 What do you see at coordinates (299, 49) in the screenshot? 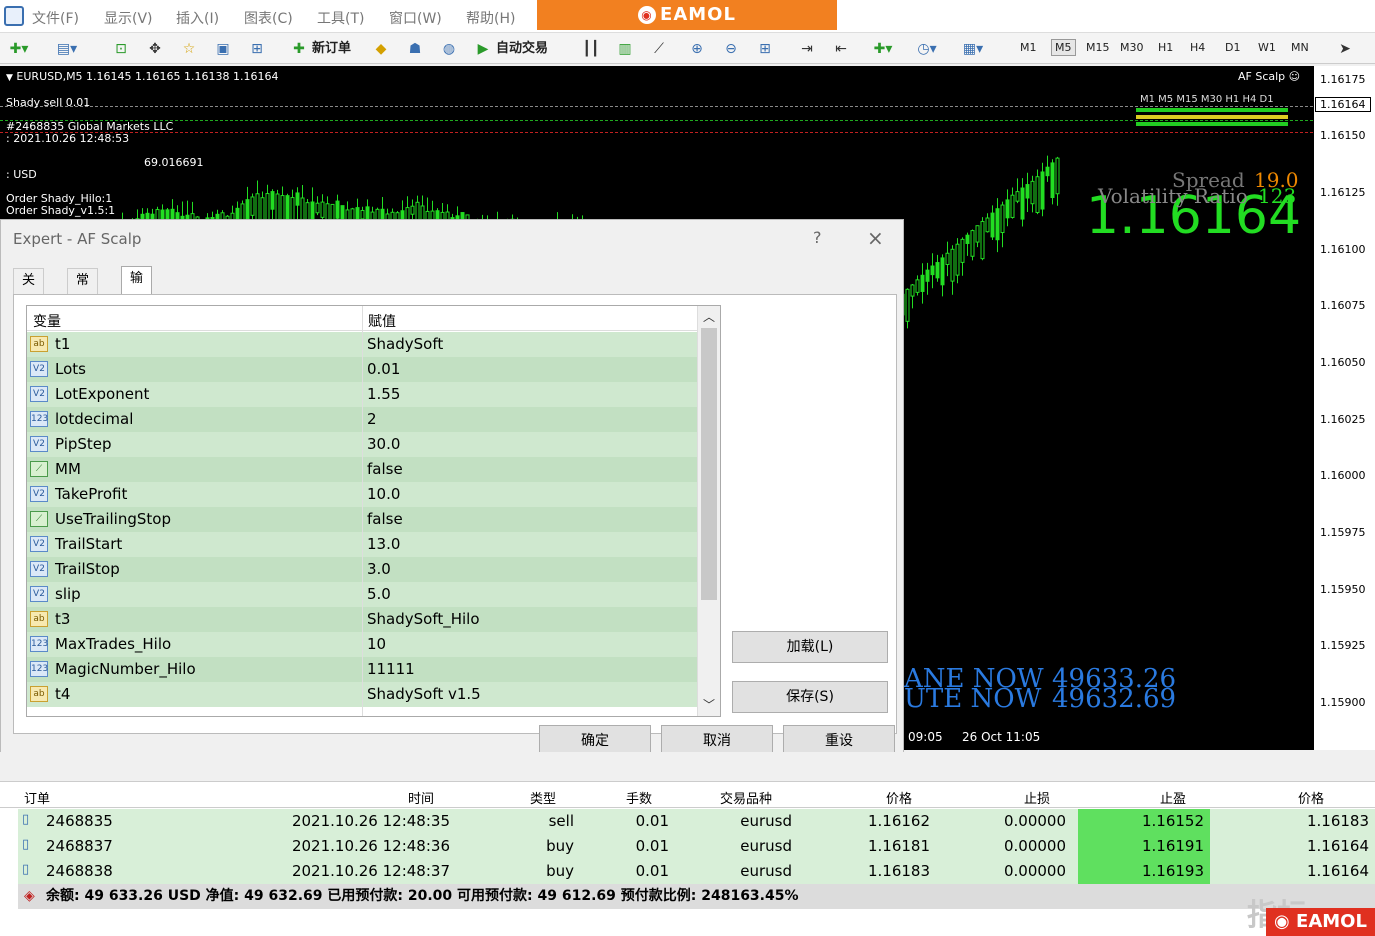
I see `new-order-icon: ✚` at bounding box center [299, 49].